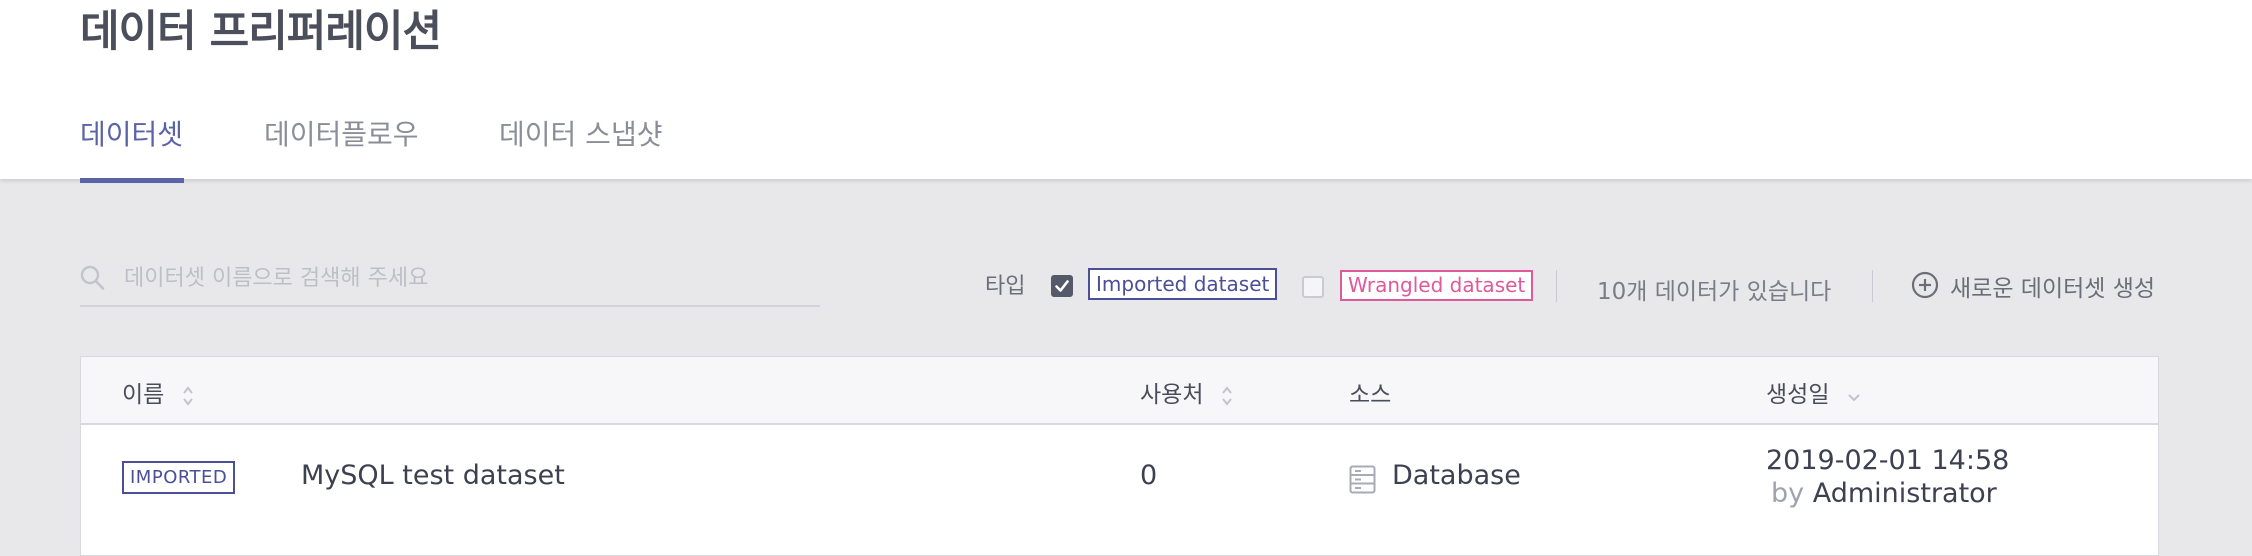 Image resolution: width=2252 pixels, height=556 pixels. I want to click on search-icon, so click(92, 277).